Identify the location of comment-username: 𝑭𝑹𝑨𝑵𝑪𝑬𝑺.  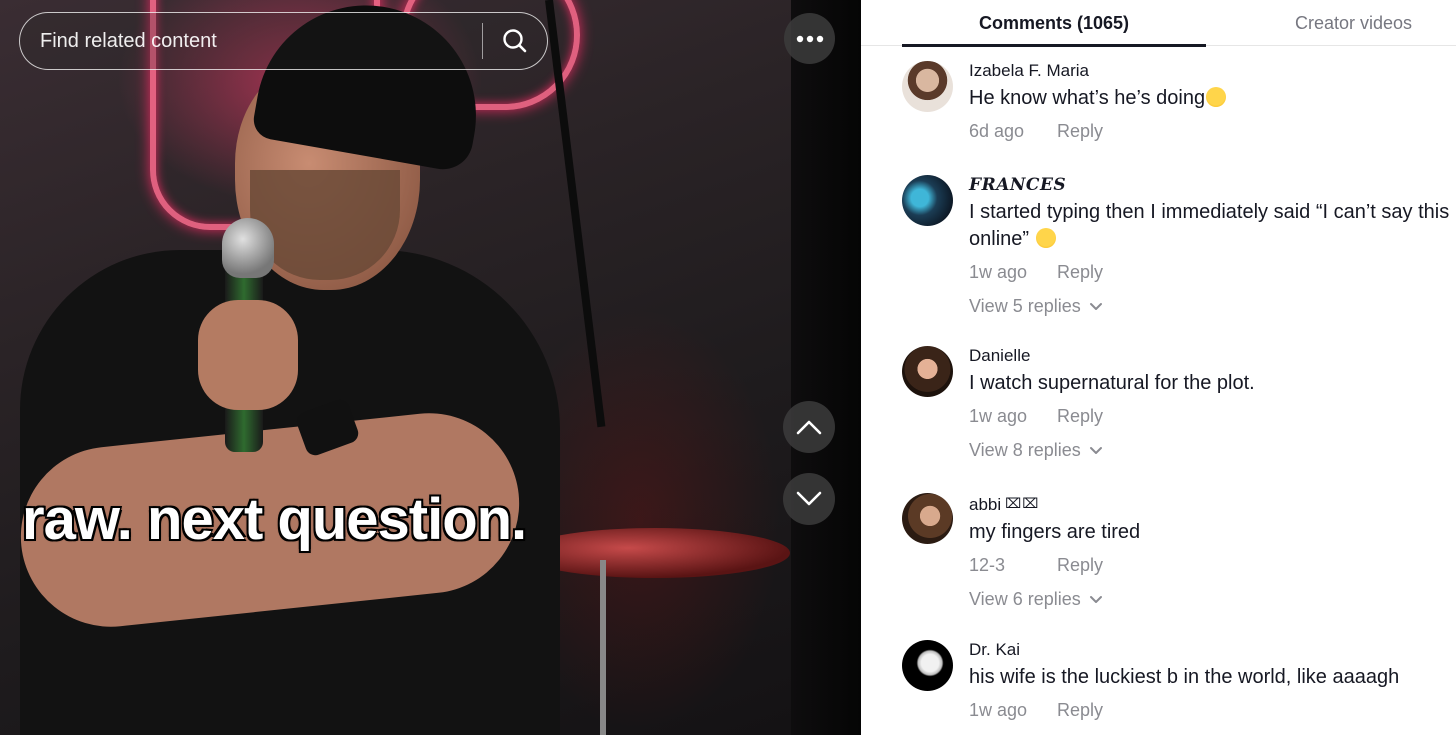
(1212, 185).